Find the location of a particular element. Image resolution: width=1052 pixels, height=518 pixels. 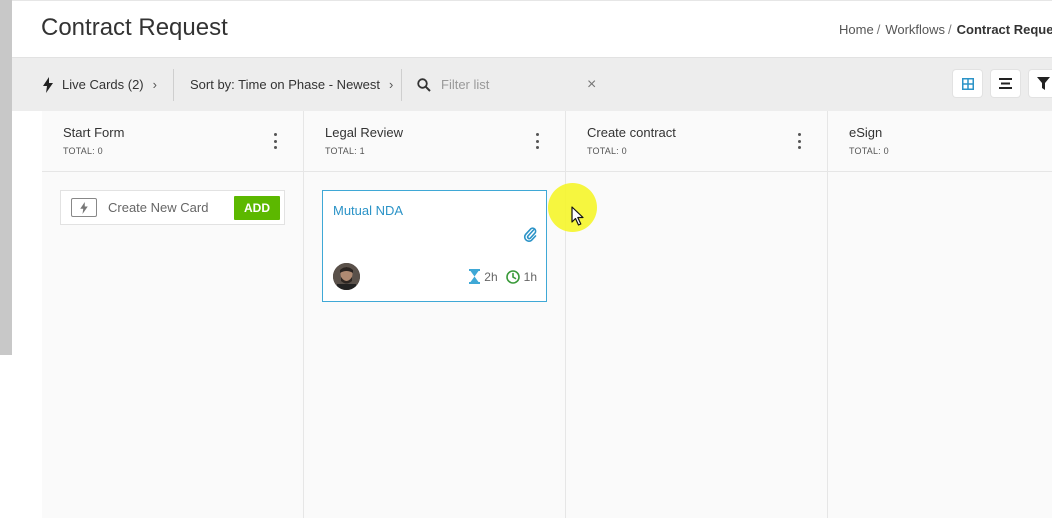

column-header: Create contract TOTAL: 0 is located at coordinates (696, 141).